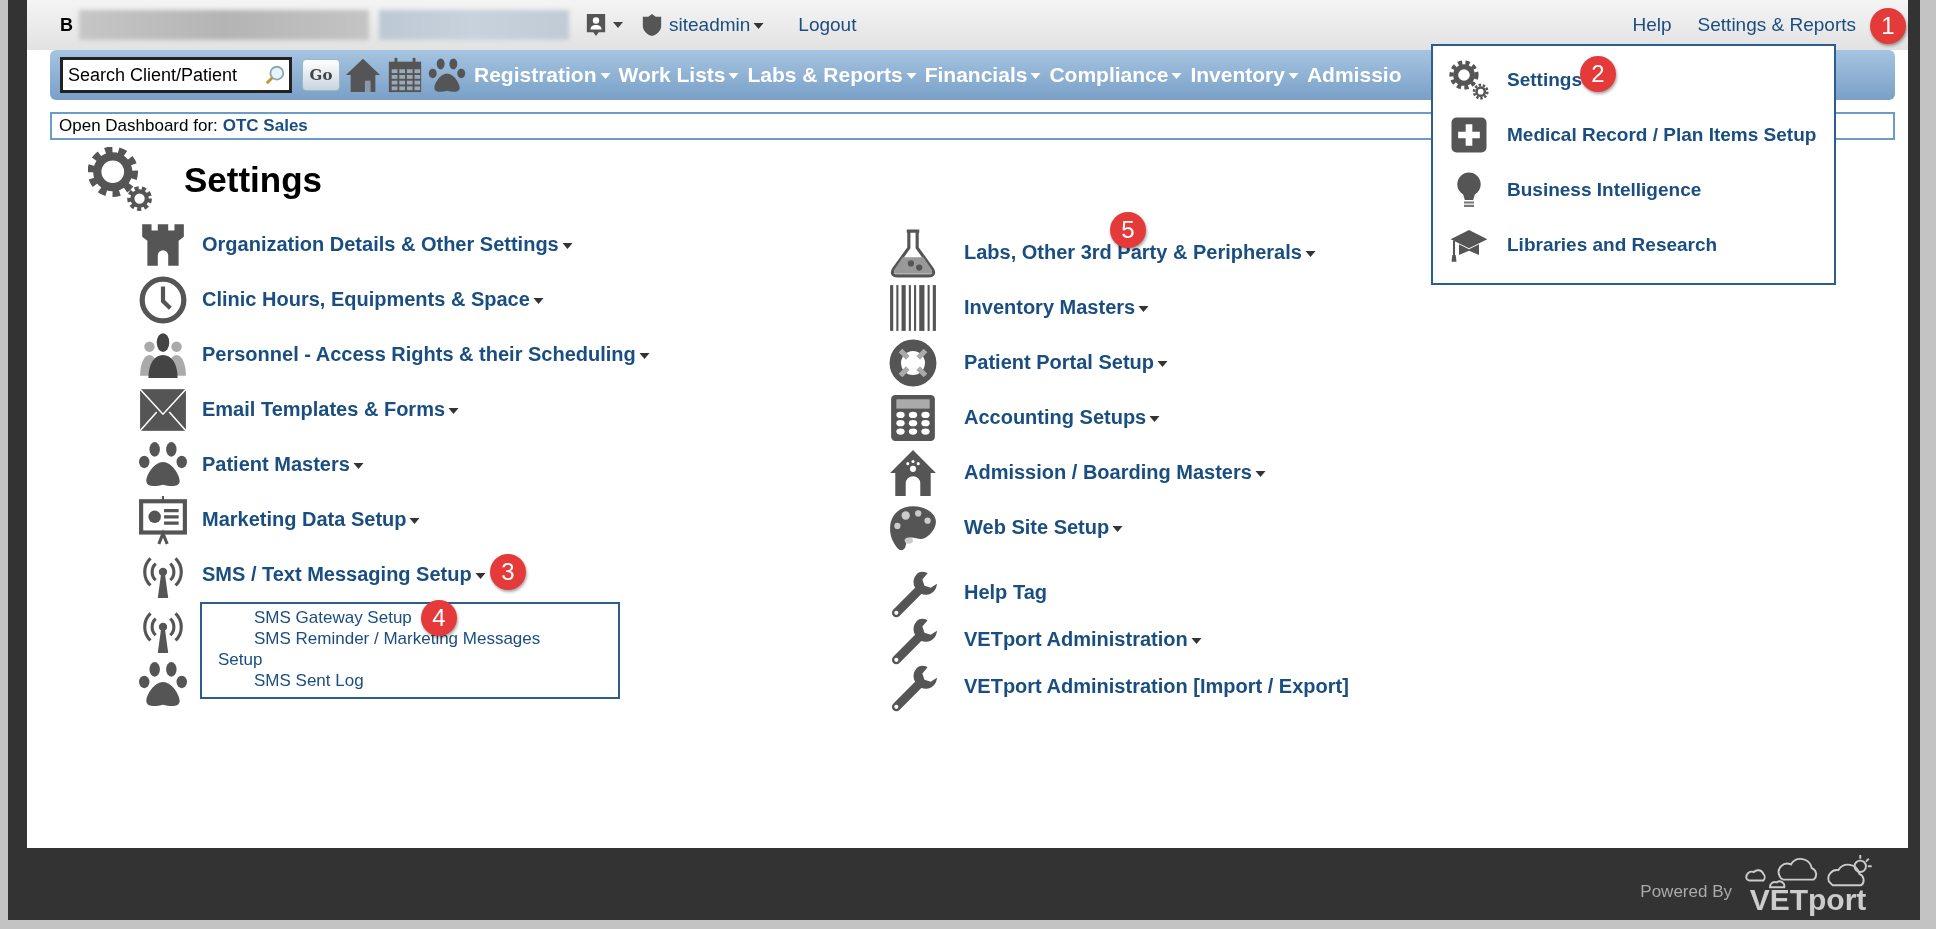 The height and width of the screenshot is (929, 1936). What do you see at coordinates (426, 354) in the screenshot?
I see `settings-menu-link: Personnel - Access Rights & their Scheduling` at bounding box center [426, 354].